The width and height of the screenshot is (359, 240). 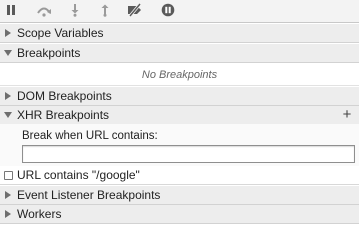 What do you see at coordinates (64, 96) in the screenshot?
I see `section-label: DOM Breakpoints` at bounding box center [64, 96].